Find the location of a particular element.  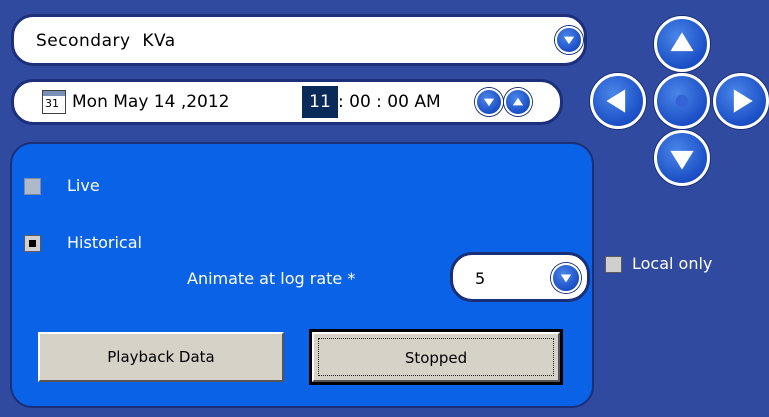

measurement-dropdown-value: Secondary KVa is located at coordinates (106, 41).